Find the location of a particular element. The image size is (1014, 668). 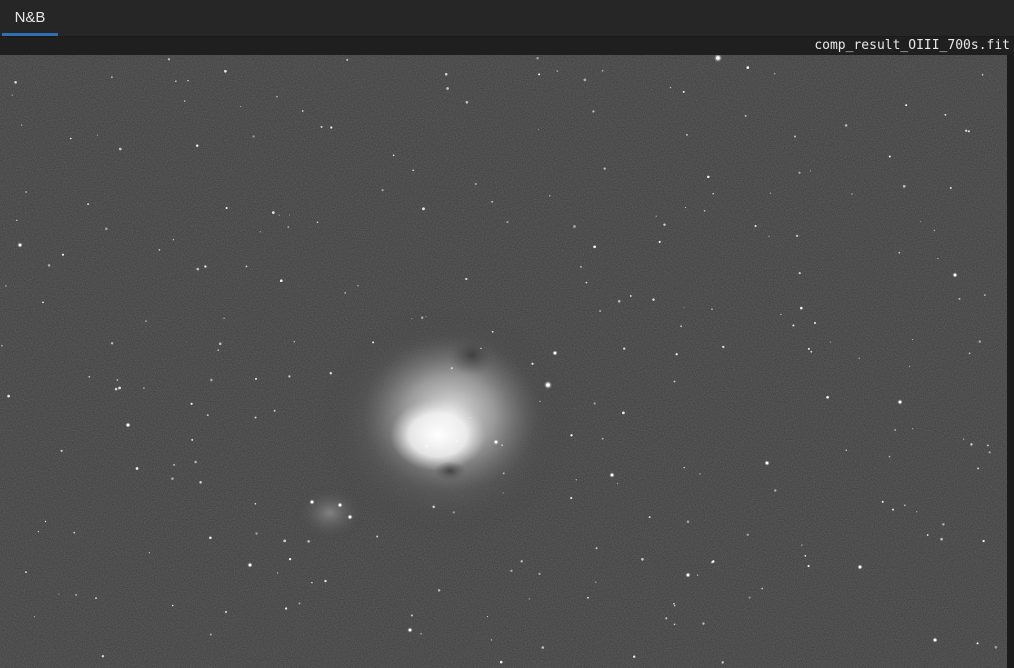

tab-bar: N&B is located at coordinates (507, 18).